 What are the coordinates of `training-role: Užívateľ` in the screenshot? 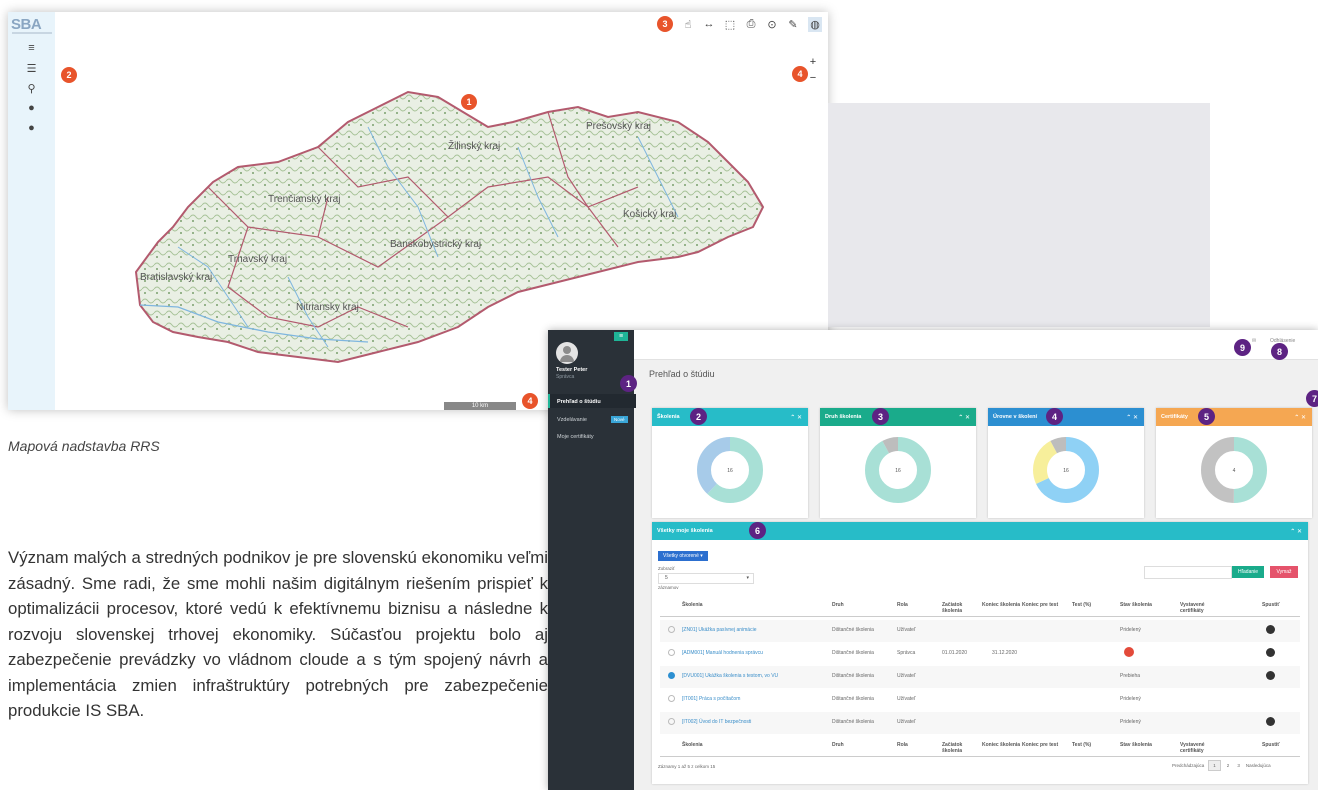 It's located at (906, 722).